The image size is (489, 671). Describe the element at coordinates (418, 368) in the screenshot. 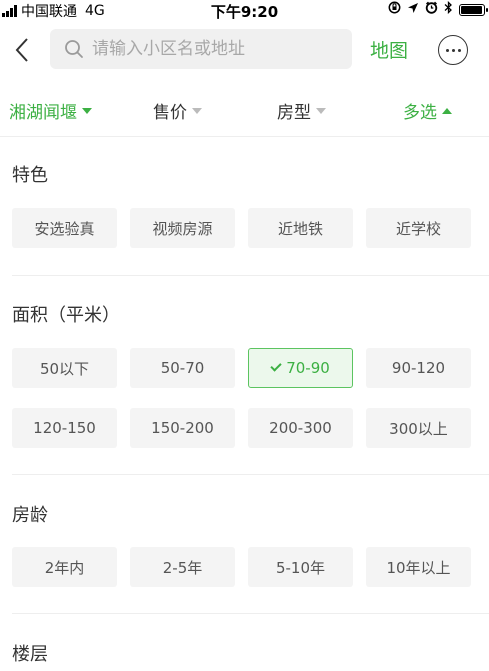

I see `option-area-90-120: 90-120` at that location.